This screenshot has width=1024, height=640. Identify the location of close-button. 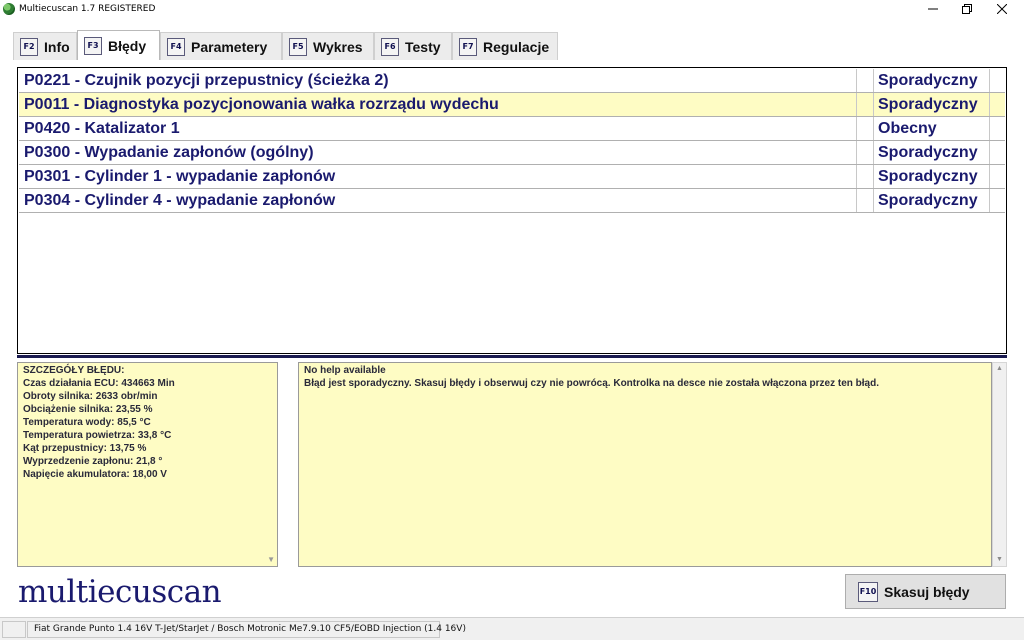
(1002, 9).